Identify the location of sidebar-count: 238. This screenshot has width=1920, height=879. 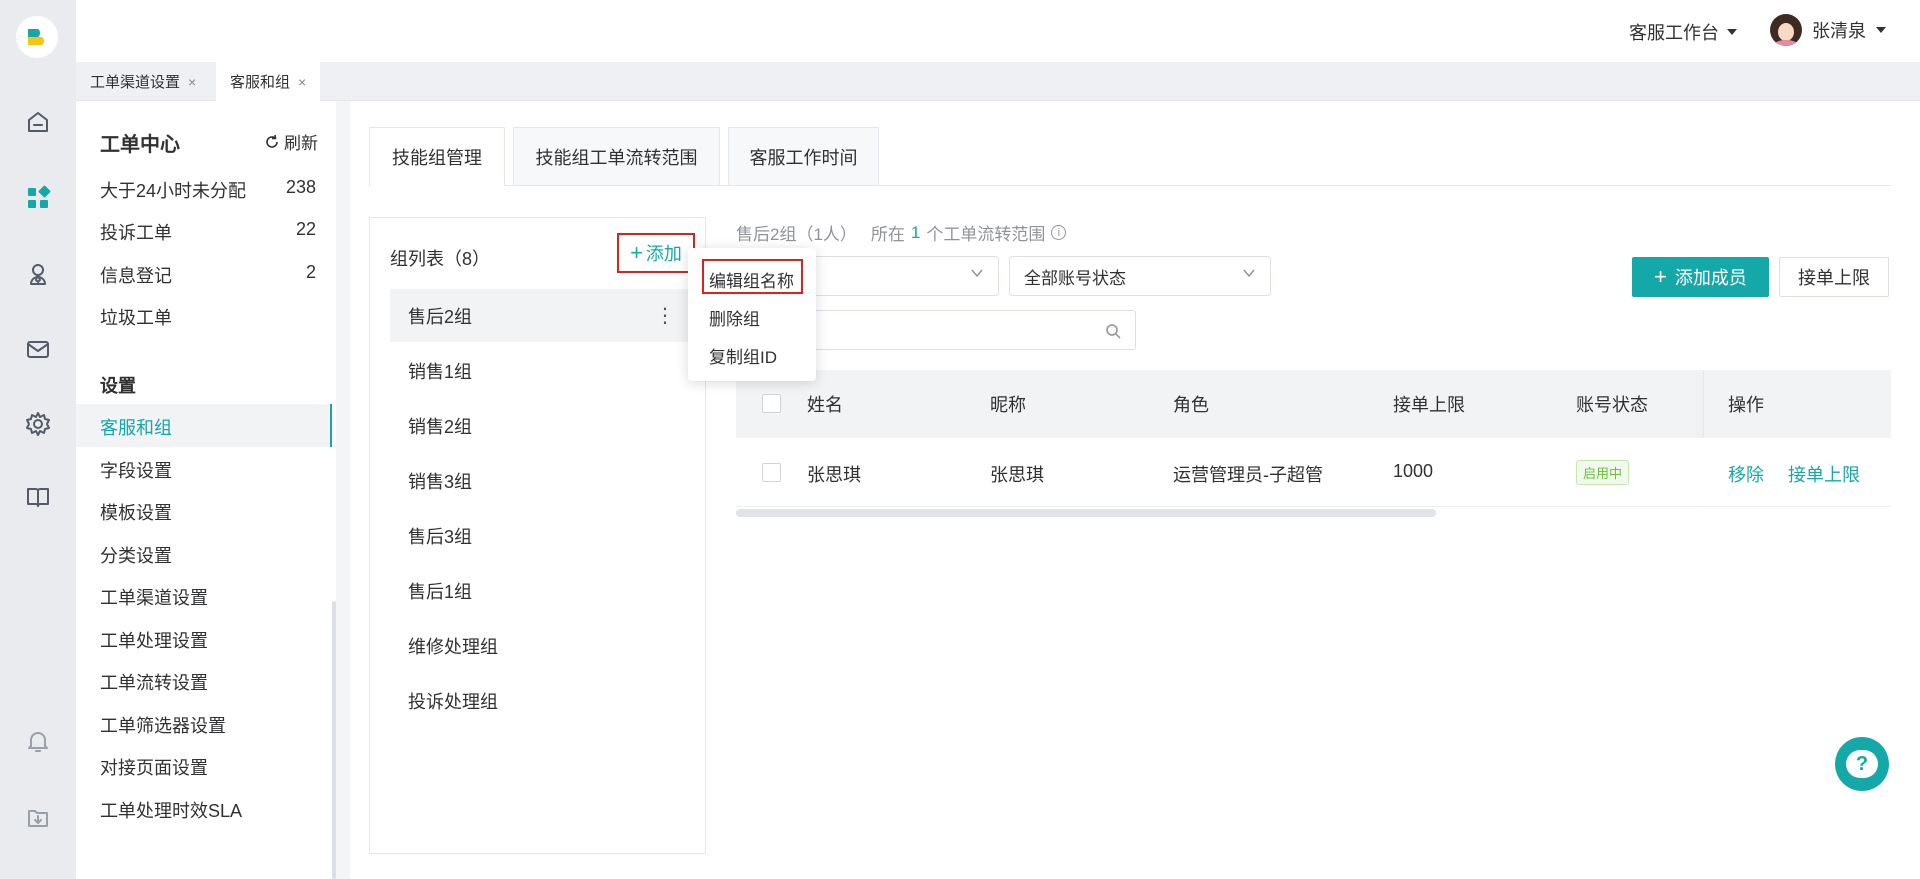
(300, 187).